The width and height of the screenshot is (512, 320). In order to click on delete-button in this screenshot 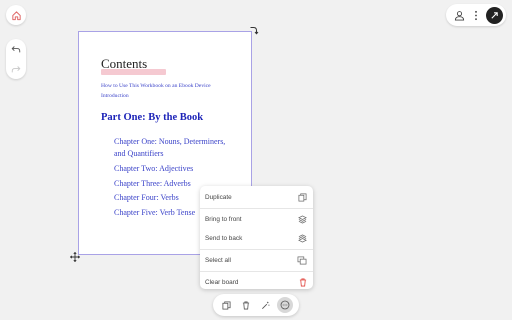, I will do `click(246, 305)`.